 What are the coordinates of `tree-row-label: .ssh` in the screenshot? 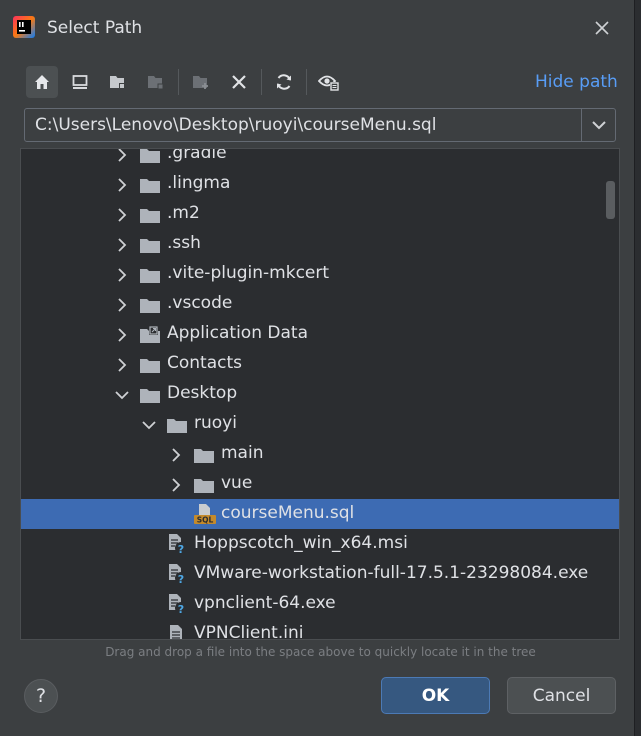 It's located at (184, 243).